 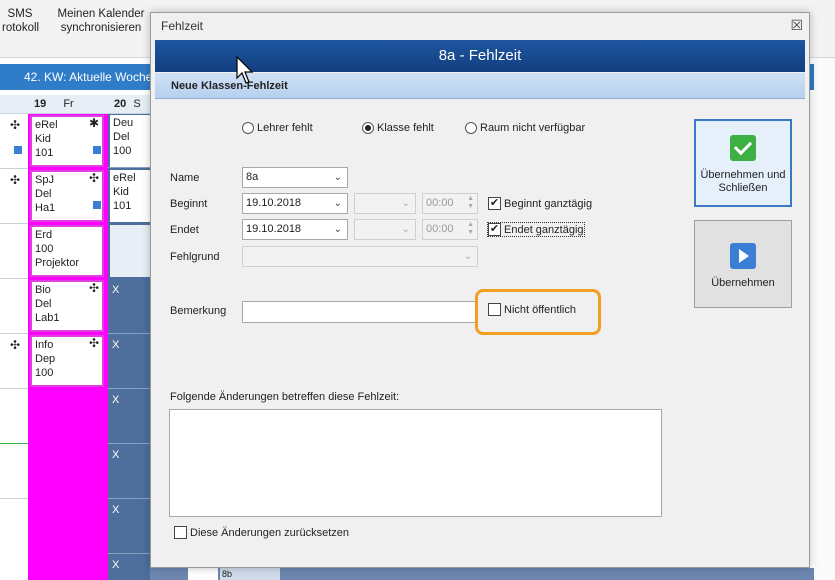 What do you see at coordinates (385, 203) in the screenshot?
I see `begin-time-dropdown: ⌄` at bounding box center [385, 203].